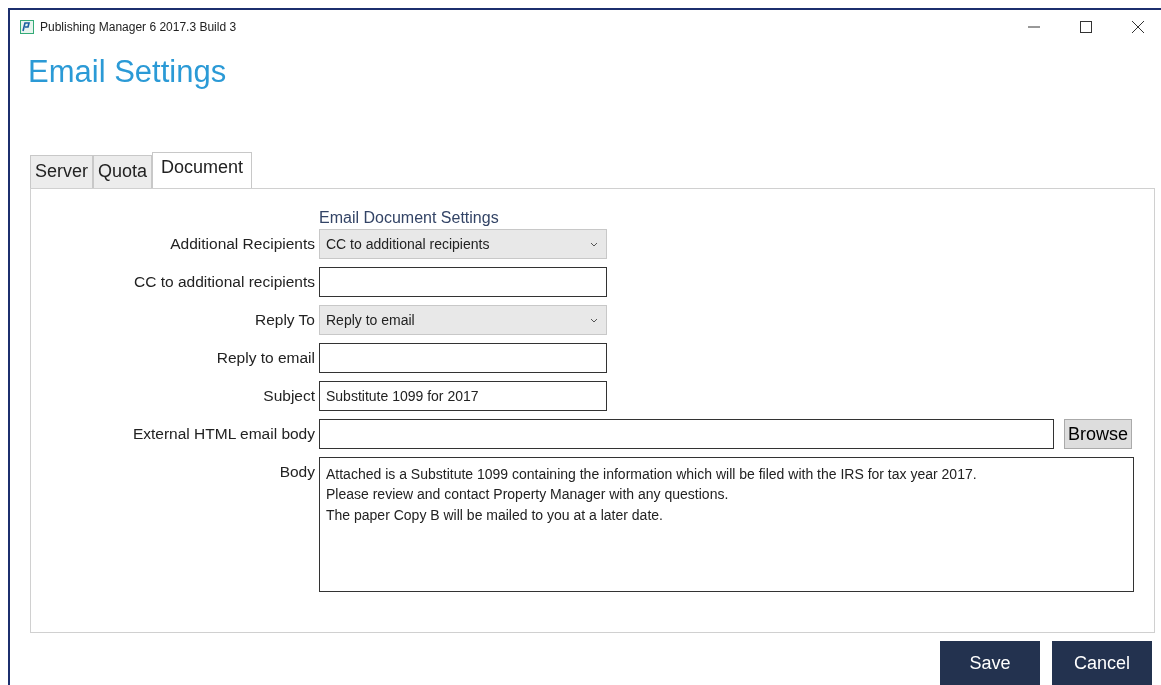 This screenshot has height=685, width=1161. Describe the element at coordinates (296, 471) in the screenshot. I see `field-label: Body` at that location.